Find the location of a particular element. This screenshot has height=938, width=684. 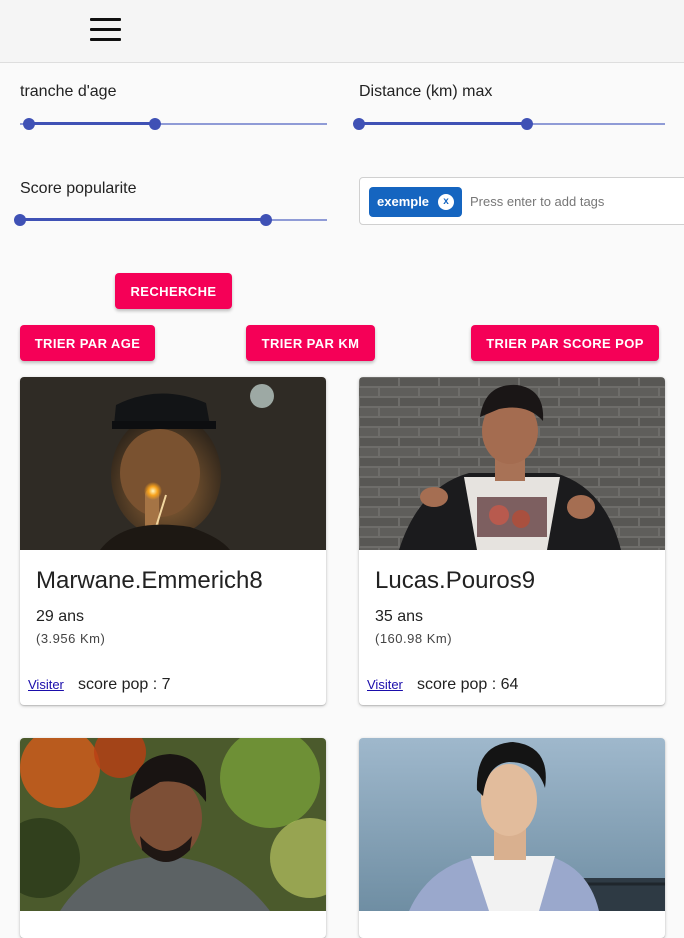

profile-username: Marwane.Emmerich8 is located at coordinates (149, 580).